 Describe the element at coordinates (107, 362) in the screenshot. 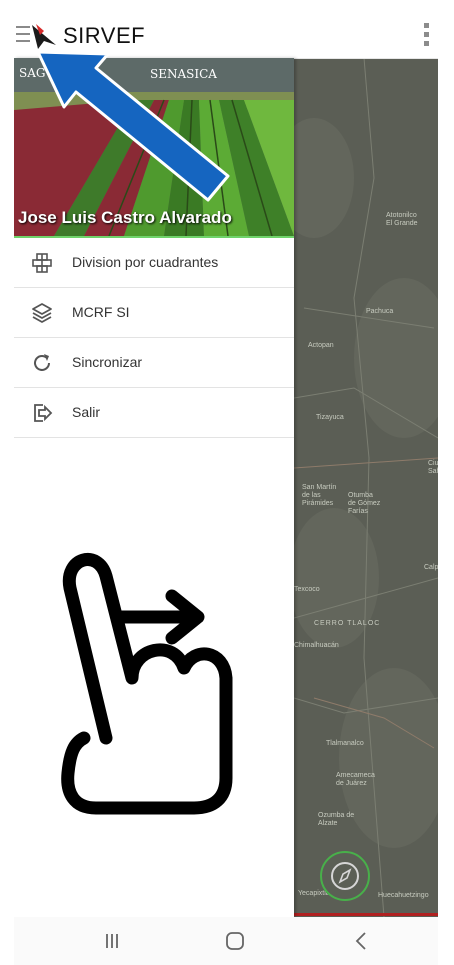

I see `menu-item-label: Sincronizar` at that location.